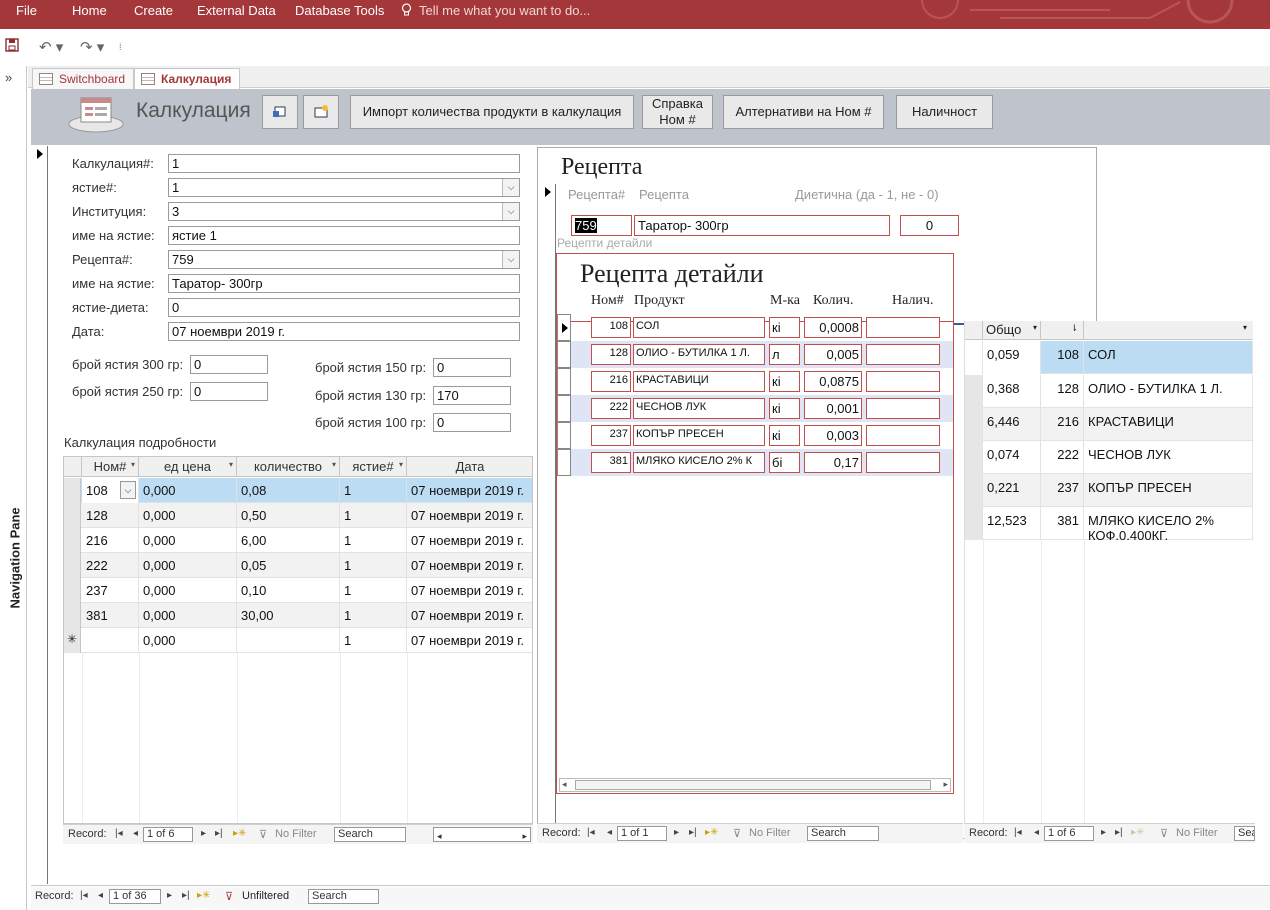  Describe the element at coordinates (265, 896) in the screenshot. I see `filter-status: Unfiltered` at that location.